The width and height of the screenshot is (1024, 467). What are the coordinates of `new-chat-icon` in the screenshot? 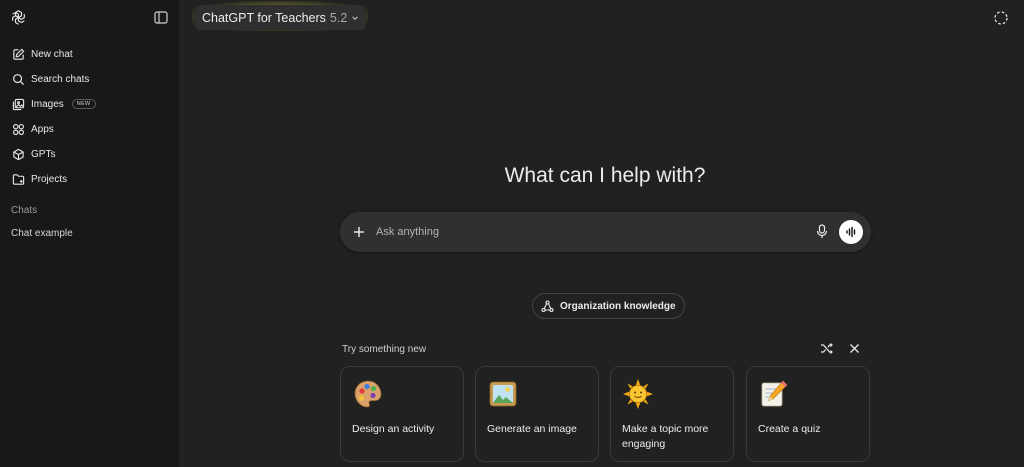 It's located at (18, 54).